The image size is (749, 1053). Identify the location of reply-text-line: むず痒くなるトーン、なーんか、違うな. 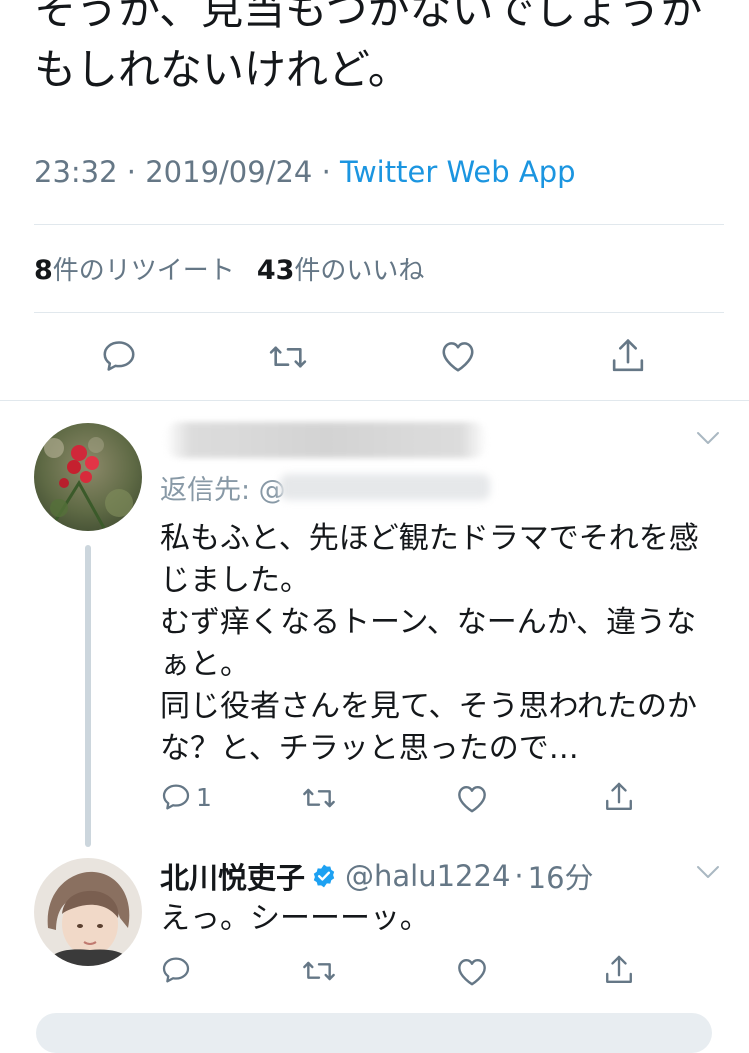
(428, 622).